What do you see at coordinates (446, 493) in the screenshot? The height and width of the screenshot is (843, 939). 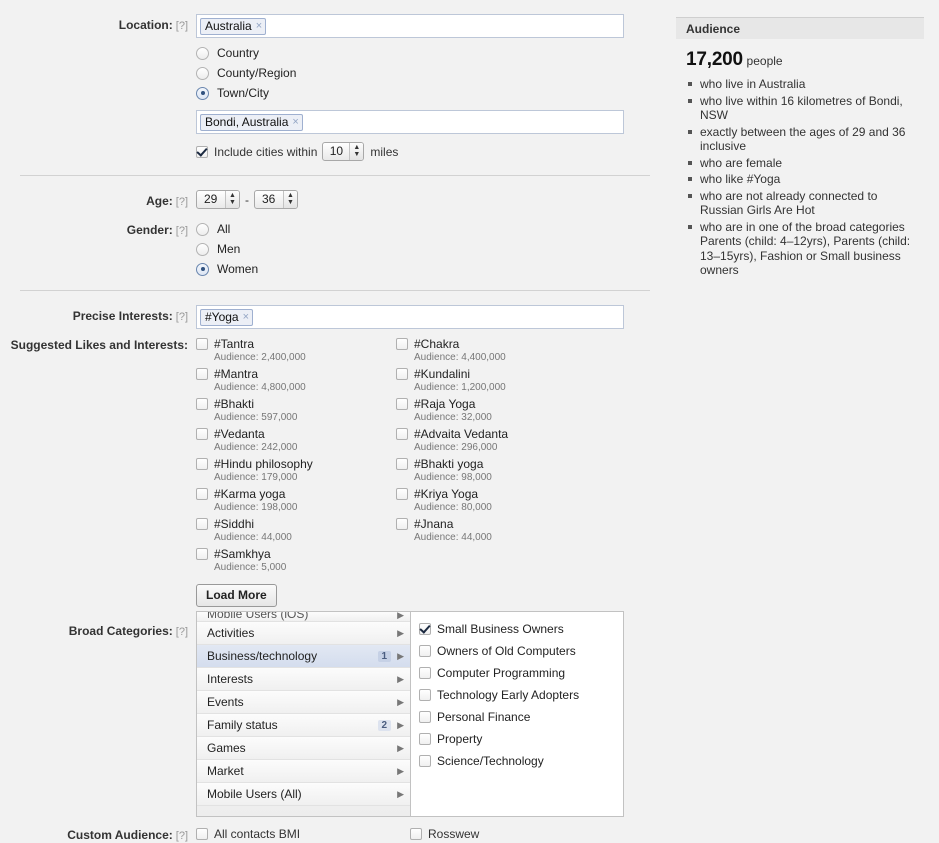 I see `suggestion-name: #Kriya Yoga` at bounding box center [446, 493].